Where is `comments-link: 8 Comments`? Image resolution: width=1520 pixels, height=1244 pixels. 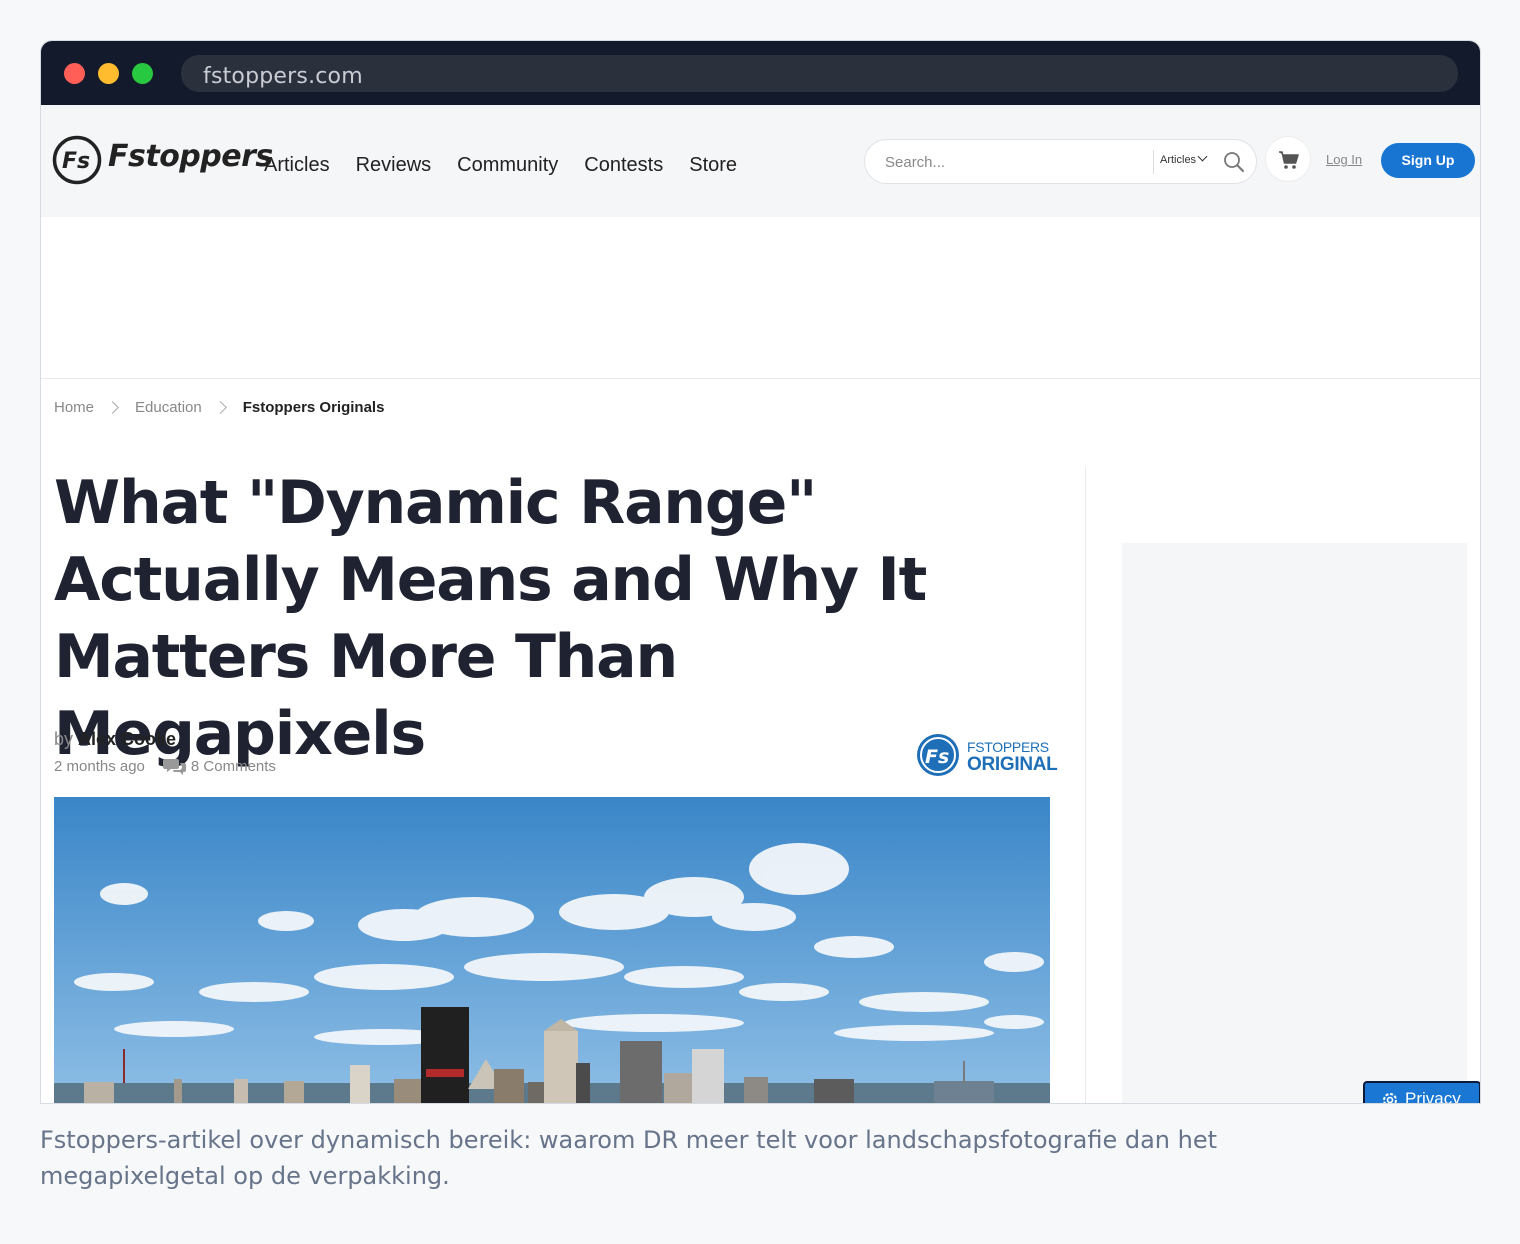
comments-link: 8 Comments is located at coordinates (219, 766).